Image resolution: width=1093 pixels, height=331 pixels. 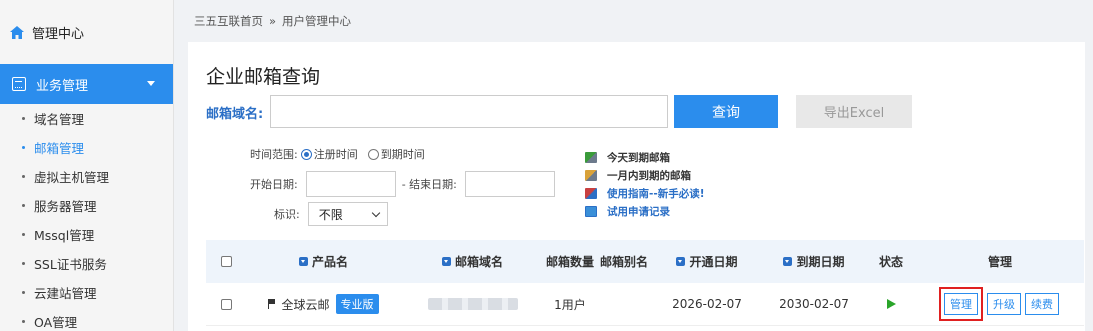 What do you see at coordinates (62, 86) in the screenshot?
I see `sidebar-section-label: 业务管理` at bounding box center [62, 86].